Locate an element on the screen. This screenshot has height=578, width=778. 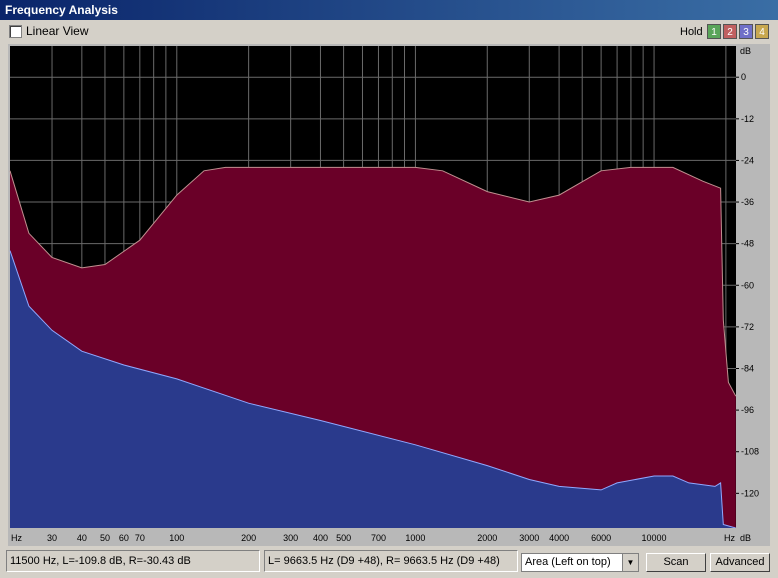
x-tick-label: 500 is located at coordinates (343, 538).